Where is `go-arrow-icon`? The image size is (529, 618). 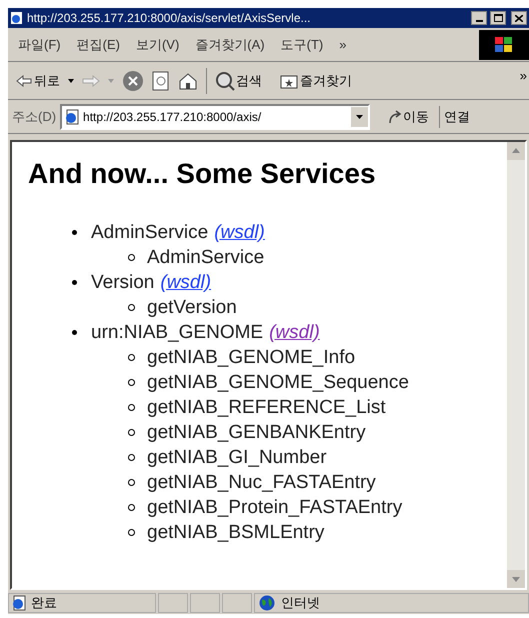 go-arrow-icon is located at coordinates (395, 117).